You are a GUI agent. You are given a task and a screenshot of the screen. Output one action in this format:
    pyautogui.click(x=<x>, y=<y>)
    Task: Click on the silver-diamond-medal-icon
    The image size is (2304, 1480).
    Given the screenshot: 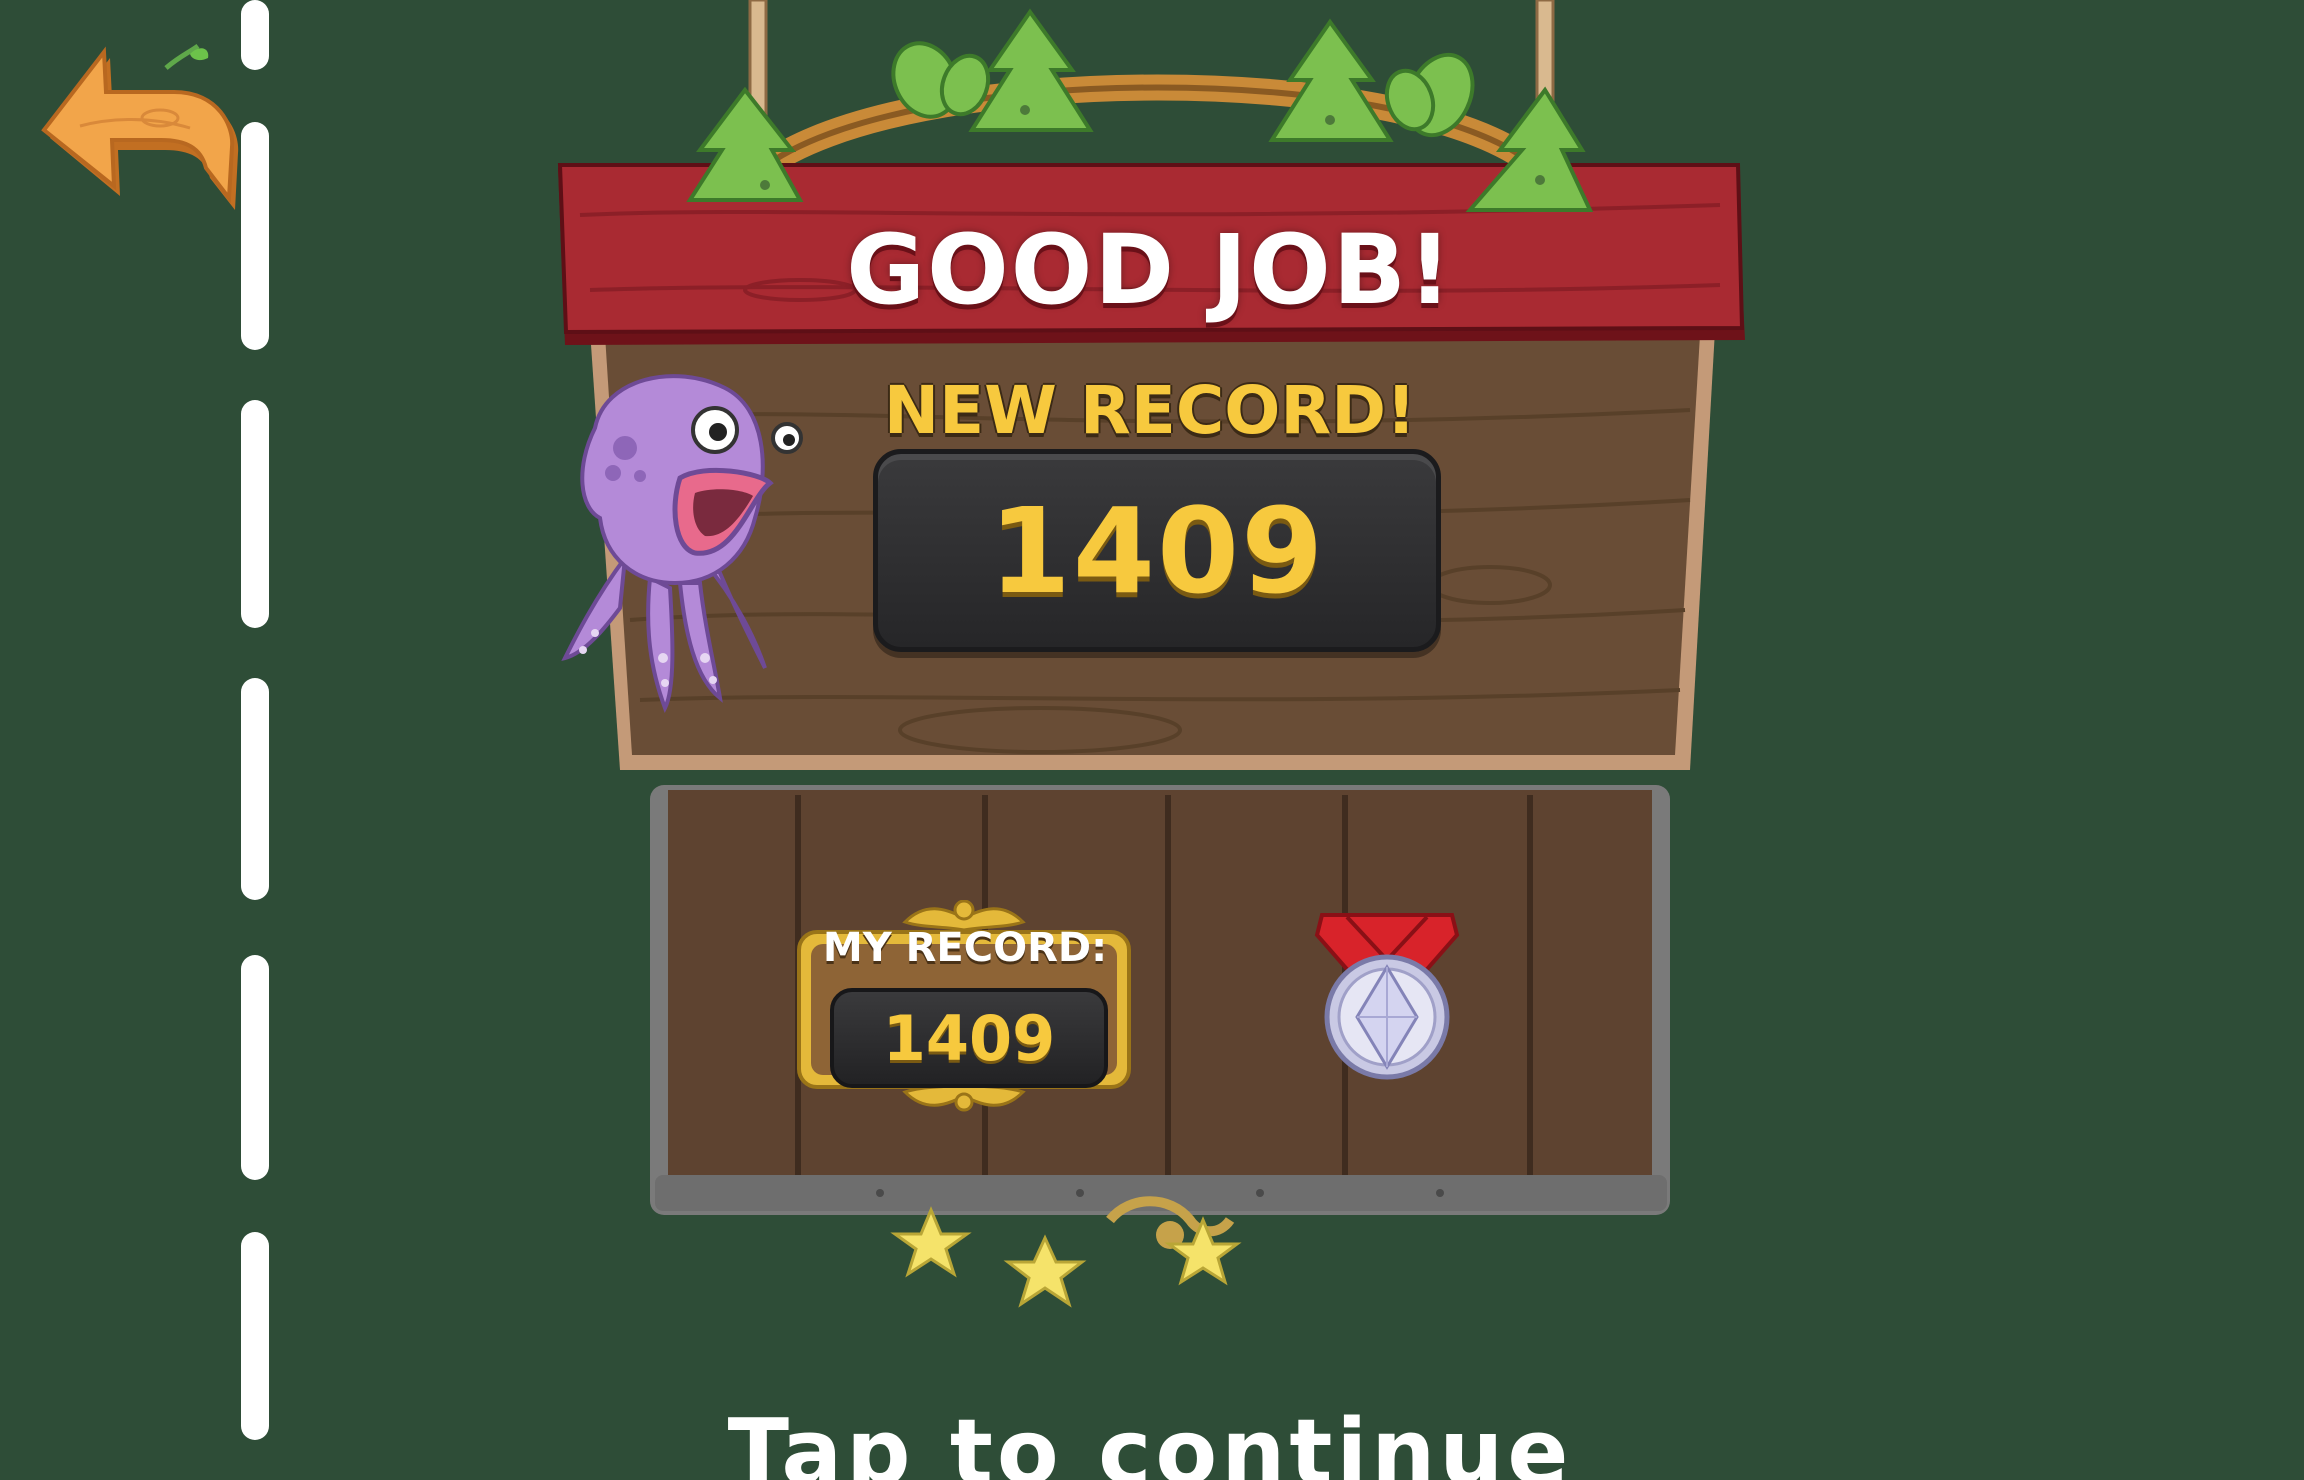 What is the action you would take?
    pyautogui.click(x=1387, y=996)
    